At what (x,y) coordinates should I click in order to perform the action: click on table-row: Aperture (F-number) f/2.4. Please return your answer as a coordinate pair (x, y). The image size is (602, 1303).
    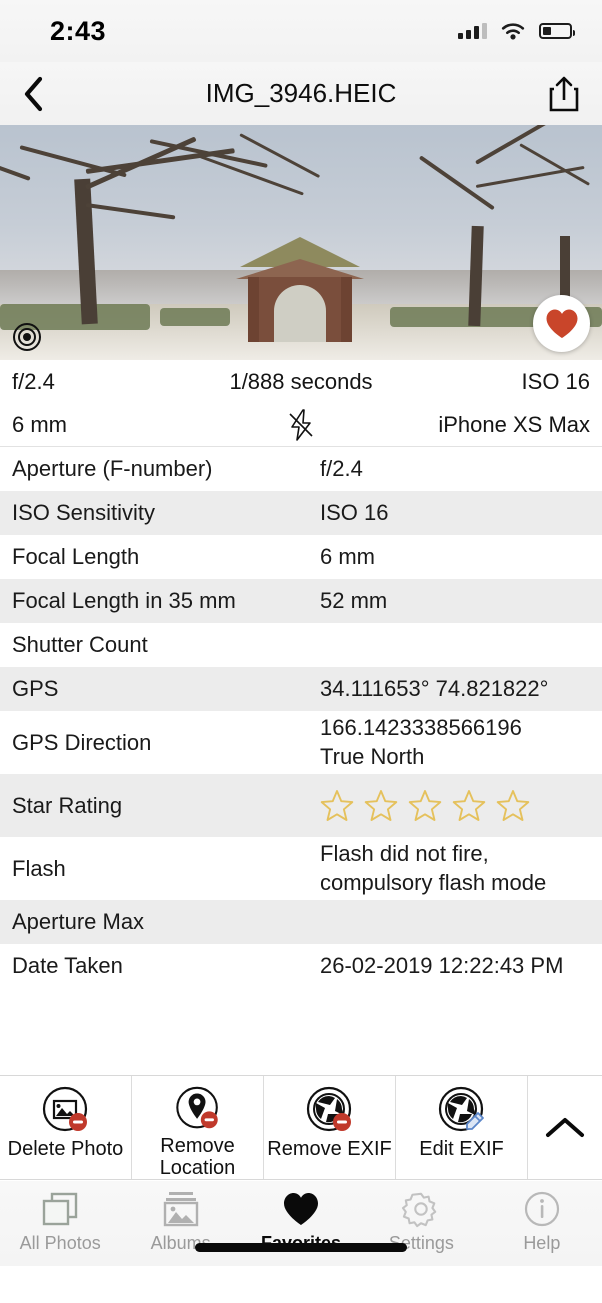
    Looking at the image, I should click on (301, 469).